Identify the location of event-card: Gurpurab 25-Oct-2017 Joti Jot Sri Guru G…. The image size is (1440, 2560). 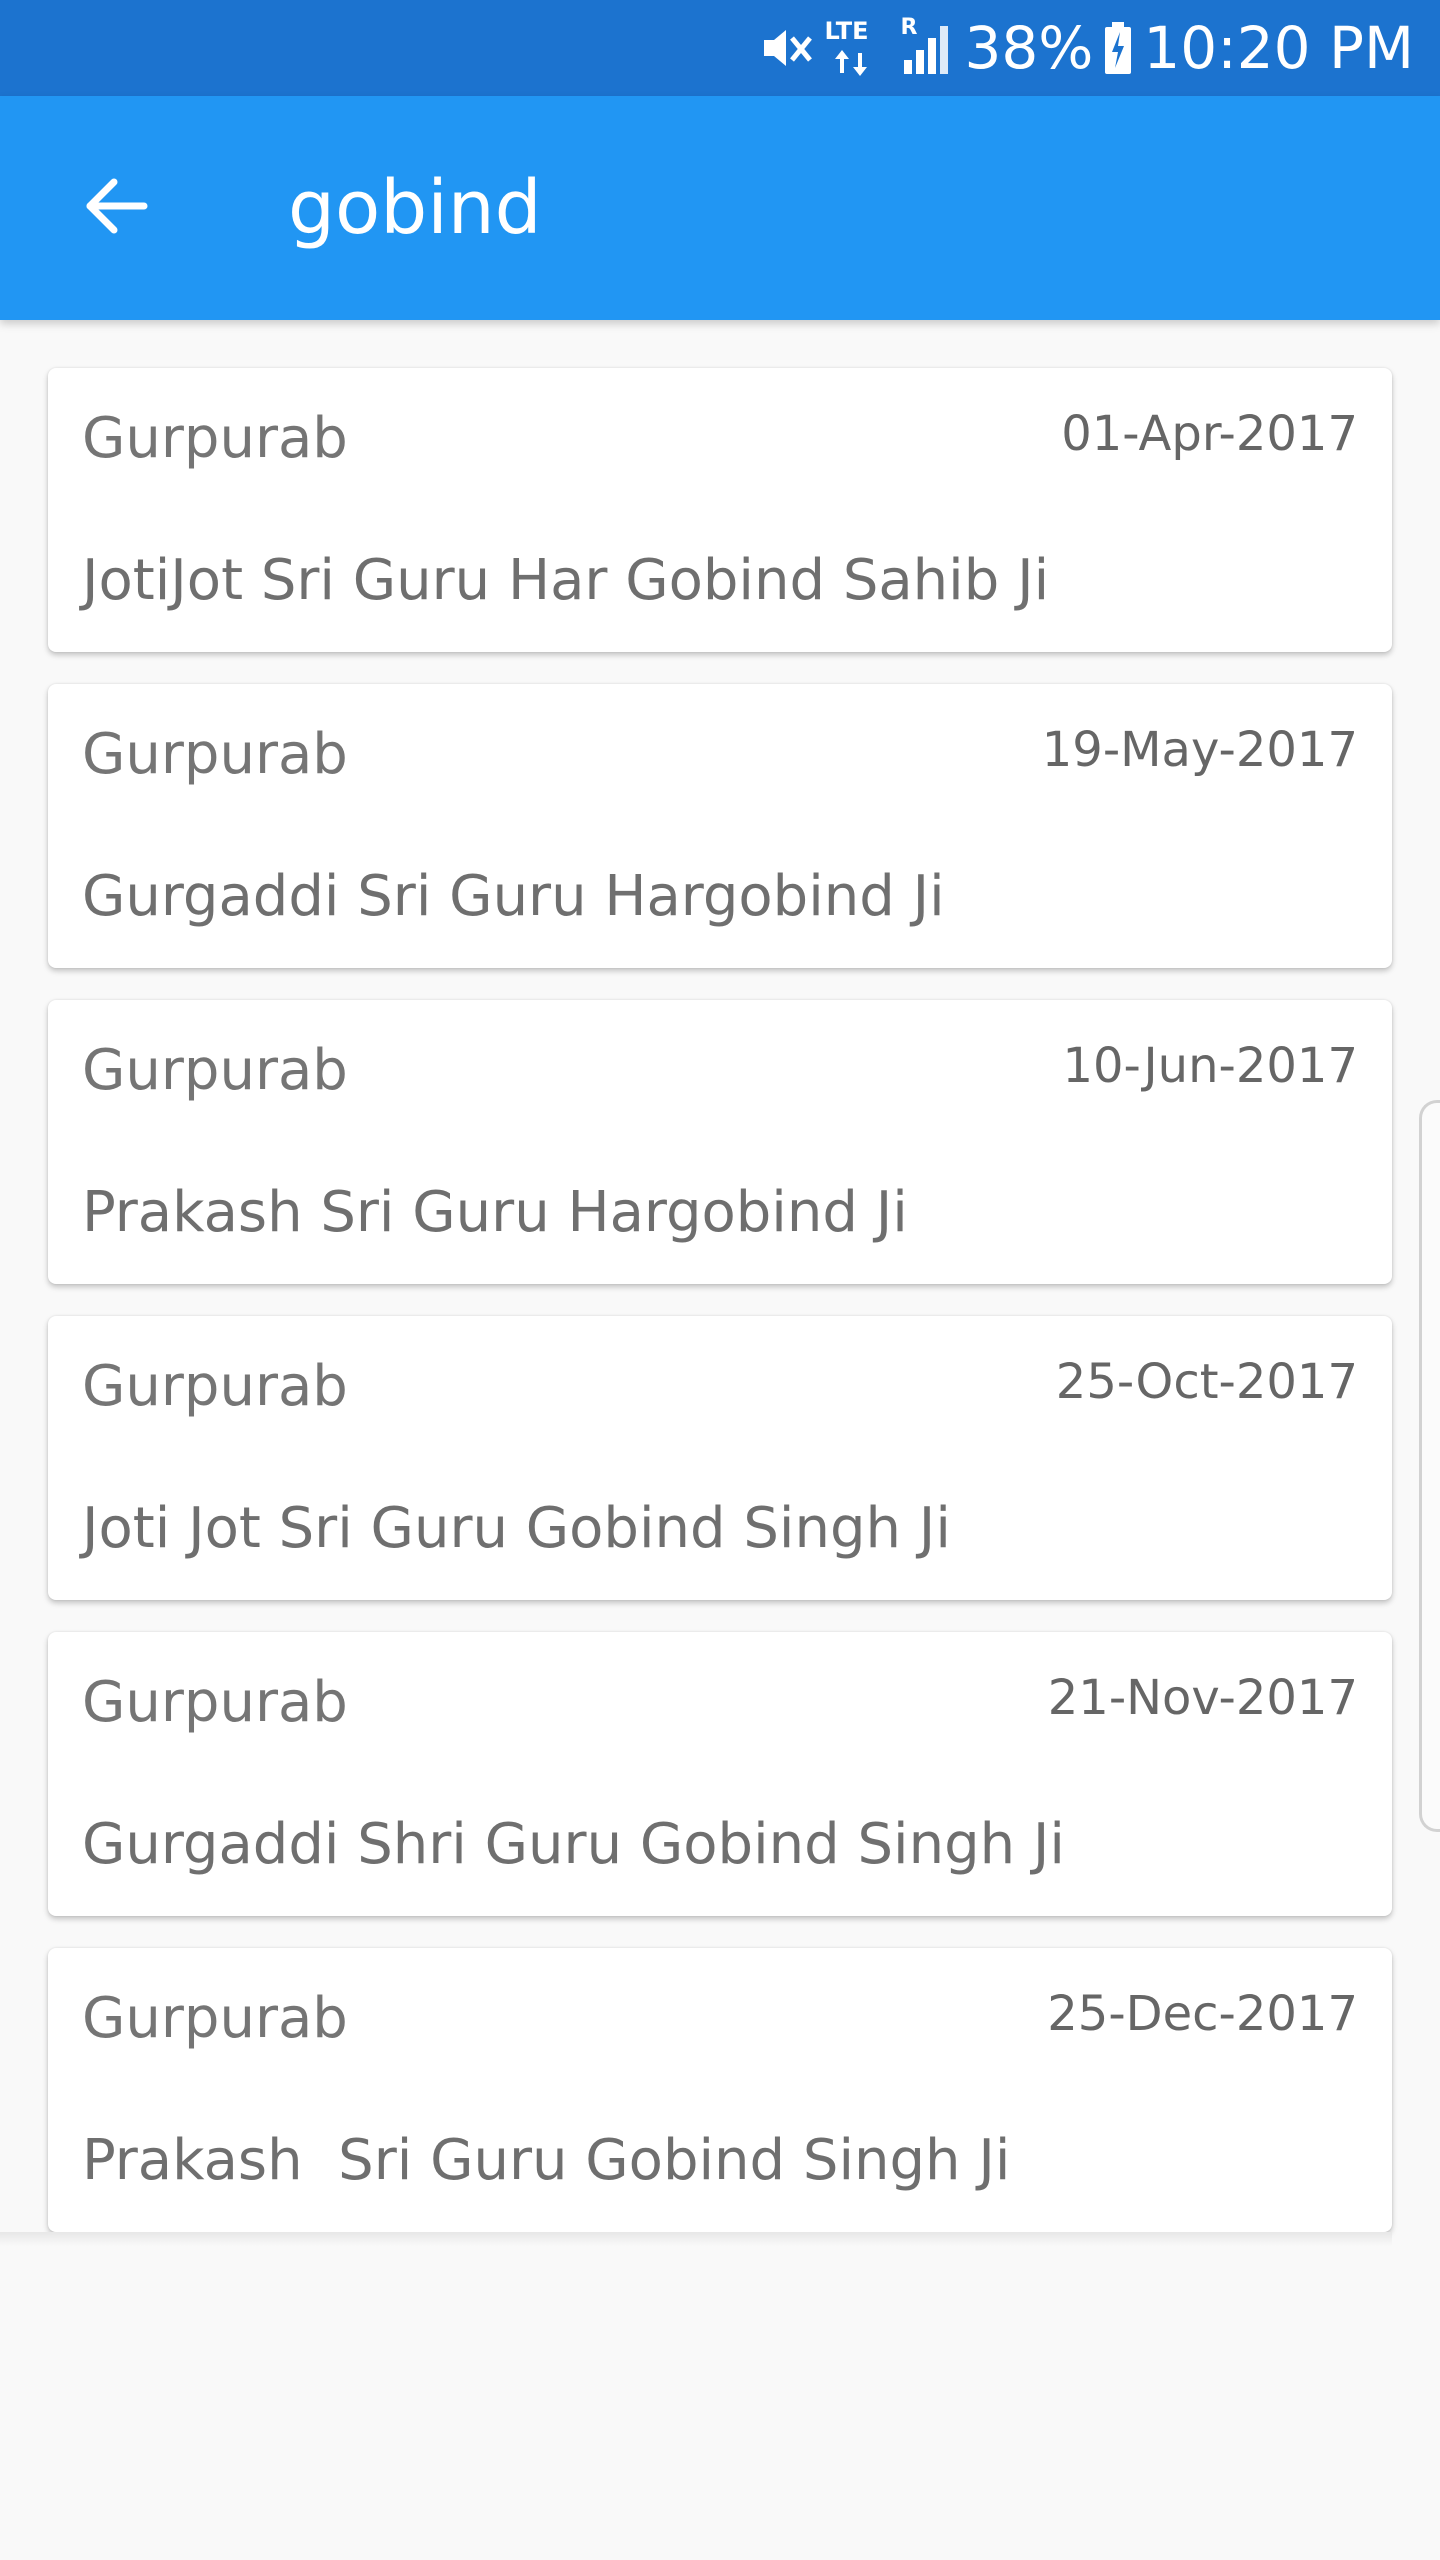
(720, 1458).